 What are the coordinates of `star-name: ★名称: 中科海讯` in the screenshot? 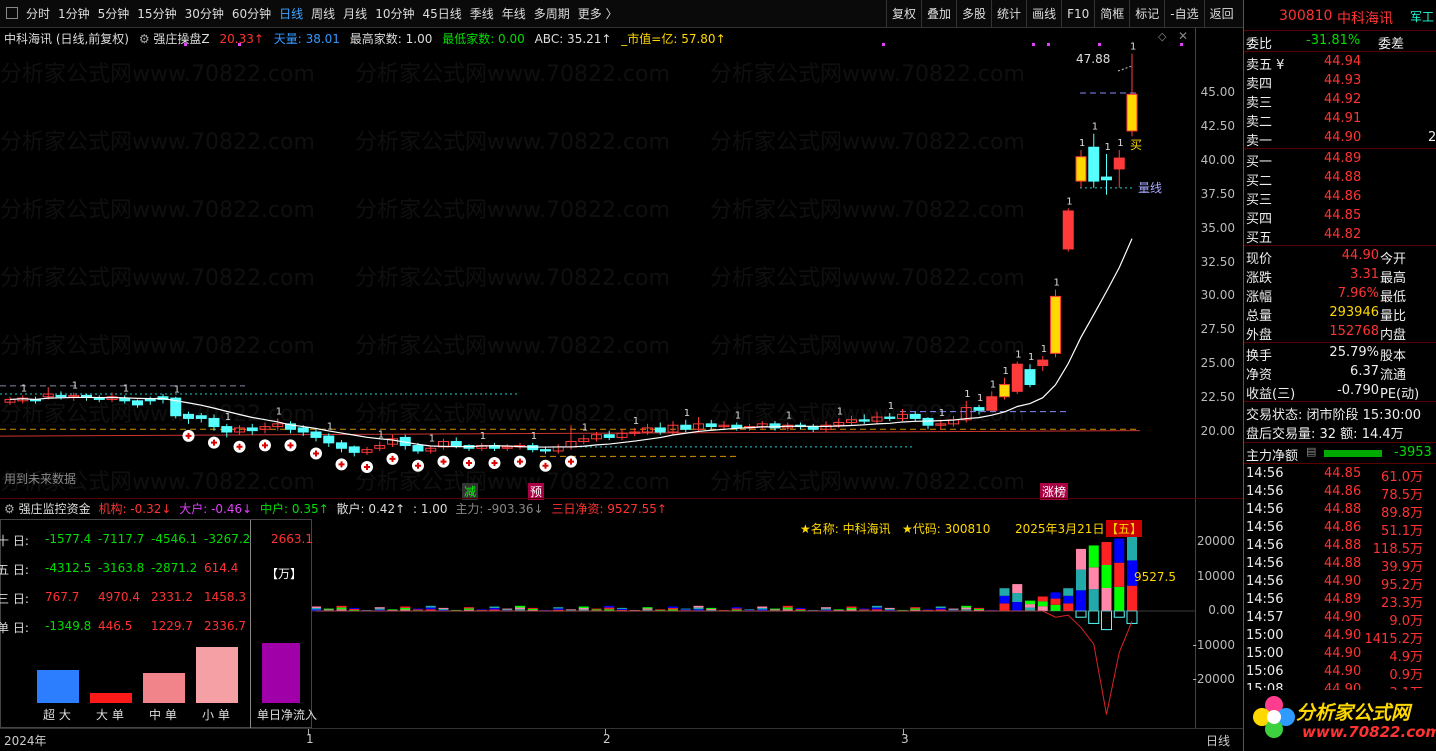 It's located at (845, 529).